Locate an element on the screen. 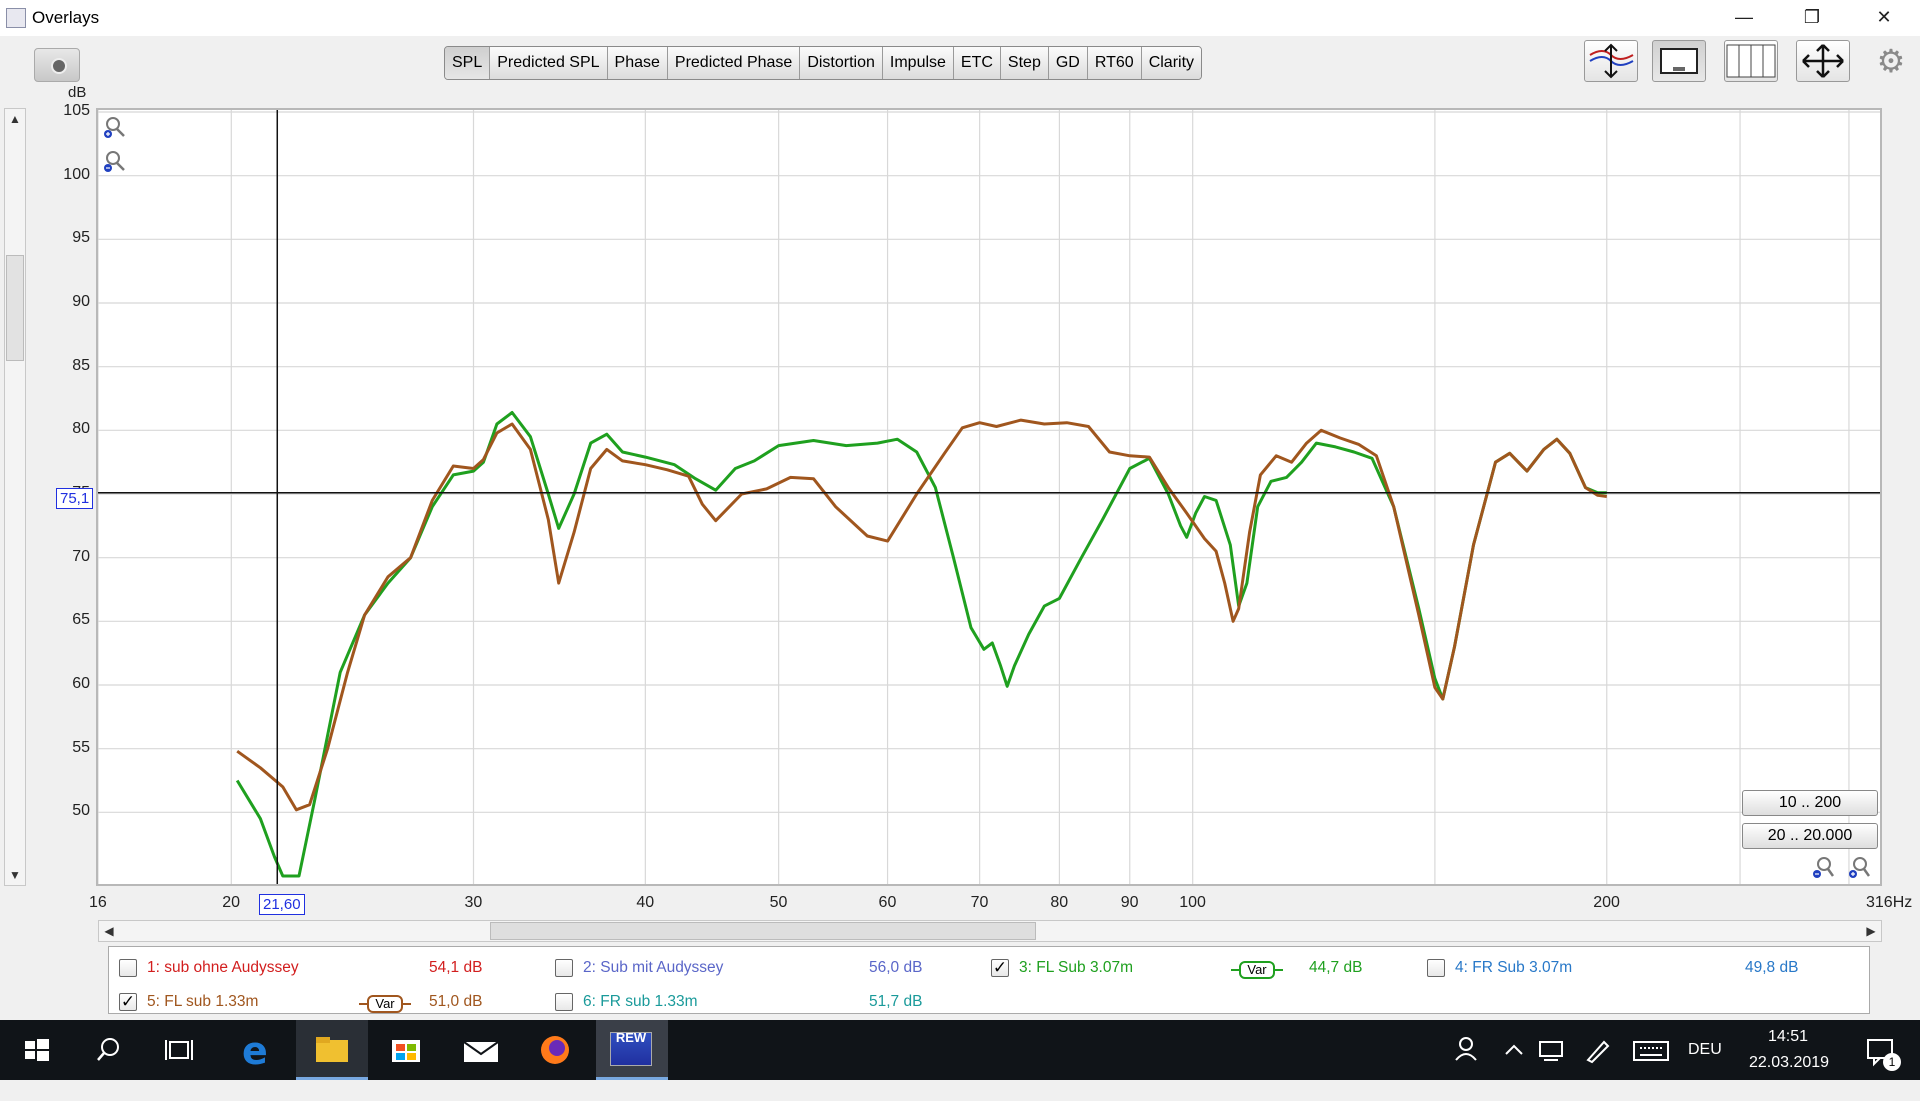  trace-level-value: 54,1 dB is located at coordinates (456, 967).